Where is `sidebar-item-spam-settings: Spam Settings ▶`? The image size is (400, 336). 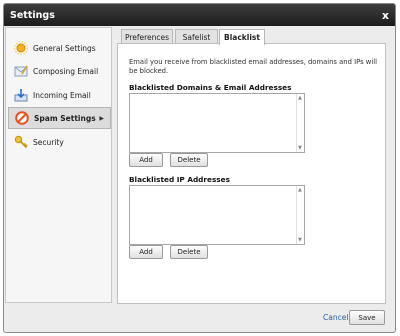
sidebar-item-spam-settings: Spam Settings ▶ is located at coordinates (59, 118).